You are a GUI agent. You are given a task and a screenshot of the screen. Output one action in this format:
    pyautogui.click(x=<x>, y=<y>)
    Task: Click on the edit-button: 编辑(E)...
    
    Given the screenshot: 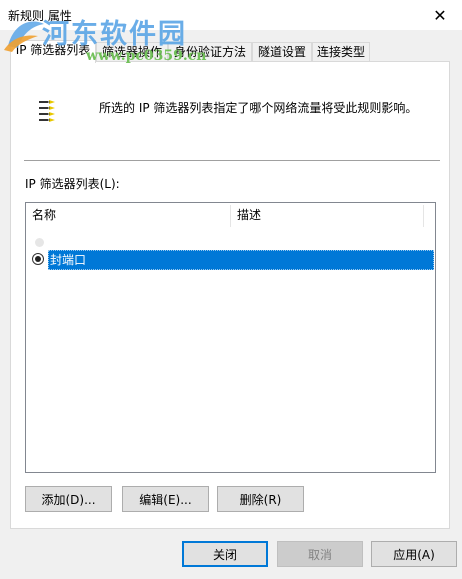 What is the action you would take?
    pyautogui.click(x=165, y=499)
    